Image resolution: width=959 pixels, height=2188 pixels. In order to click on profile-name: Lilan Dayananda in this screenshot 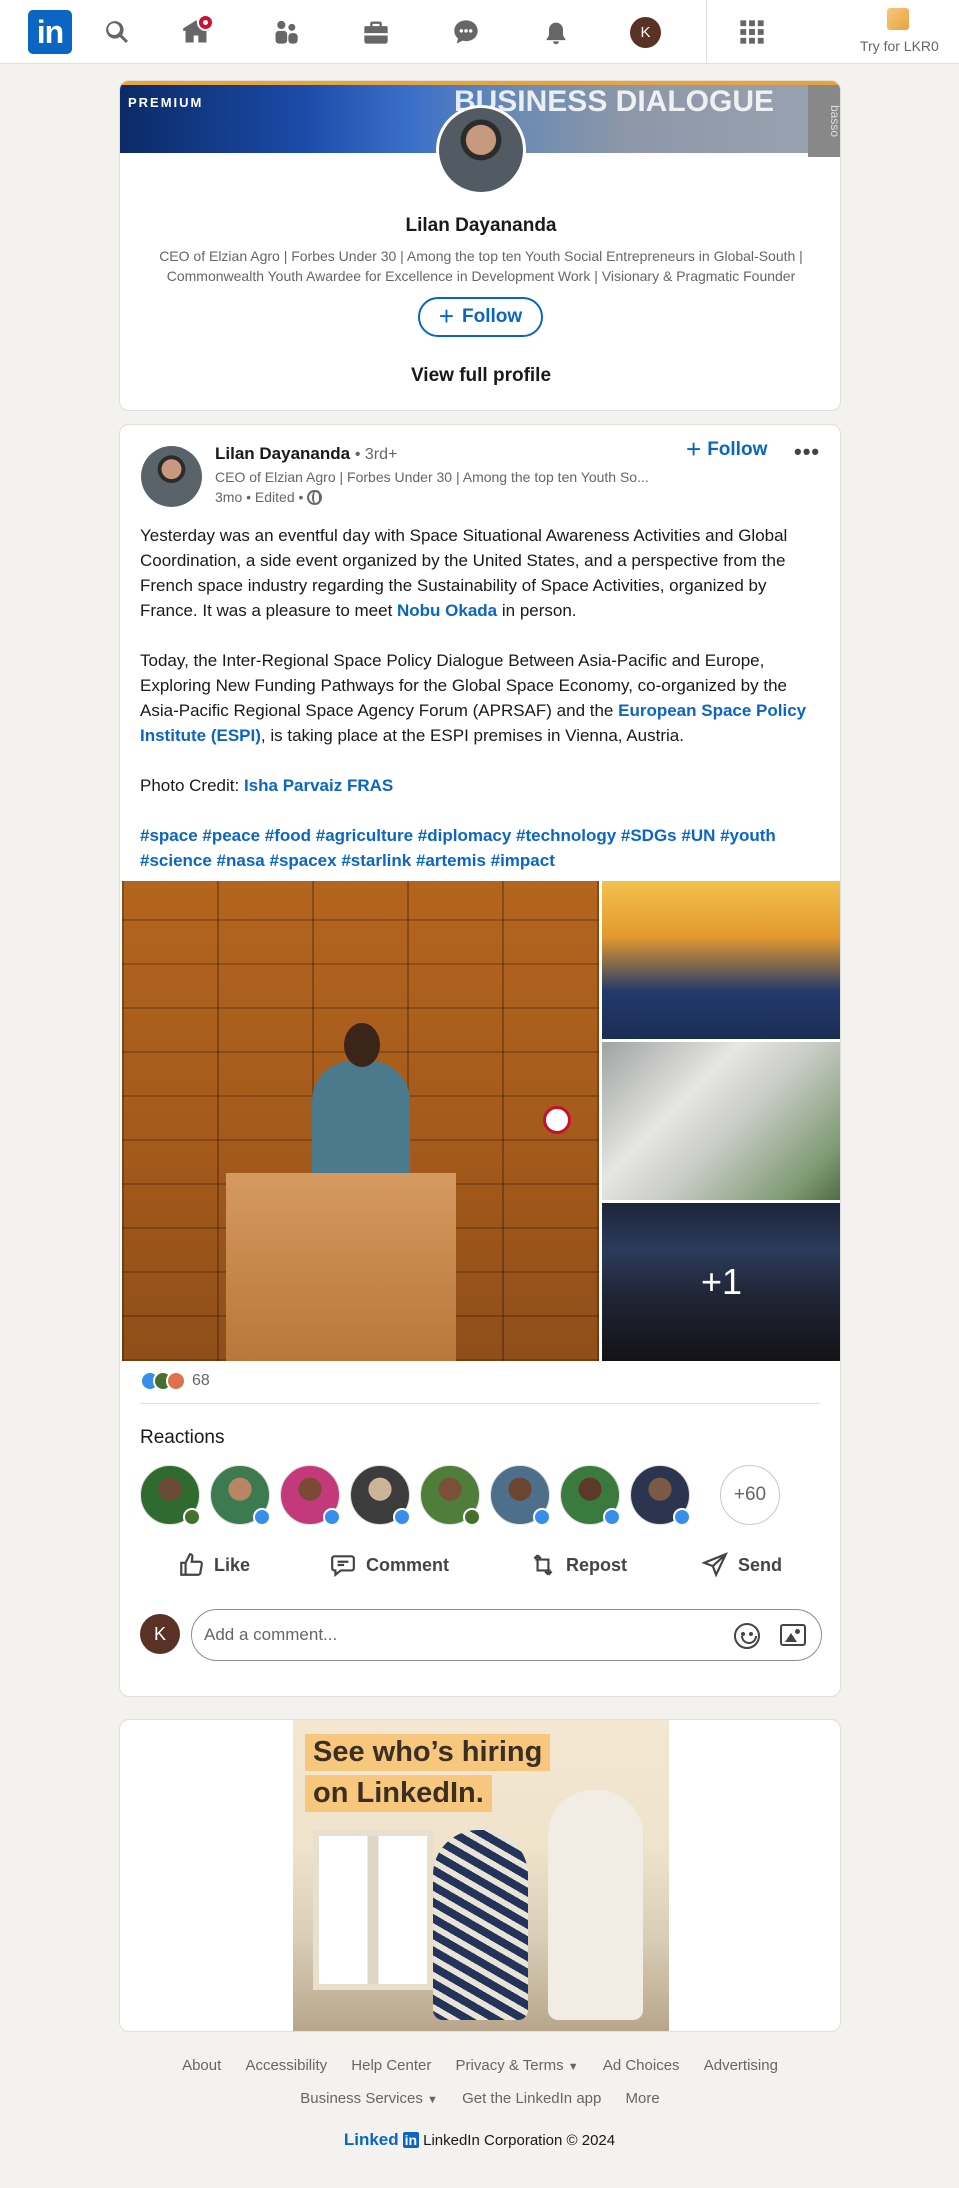, I will do `click(480, 226)`.